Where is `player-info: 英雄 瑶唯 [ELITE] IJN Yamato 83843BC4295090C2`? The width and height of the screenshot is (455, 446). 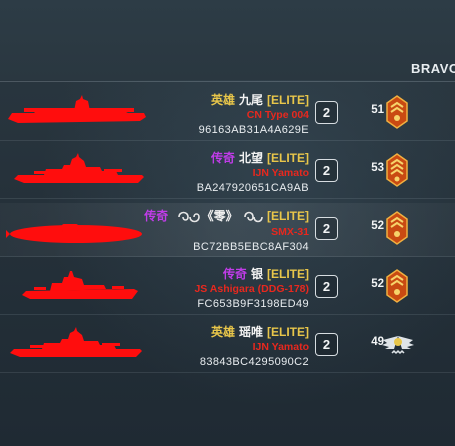 player-info: 英雄 瑶唯 [ELITE] IJN Yamato 83843BC4295090C2 is located at coordinates (254, 347).